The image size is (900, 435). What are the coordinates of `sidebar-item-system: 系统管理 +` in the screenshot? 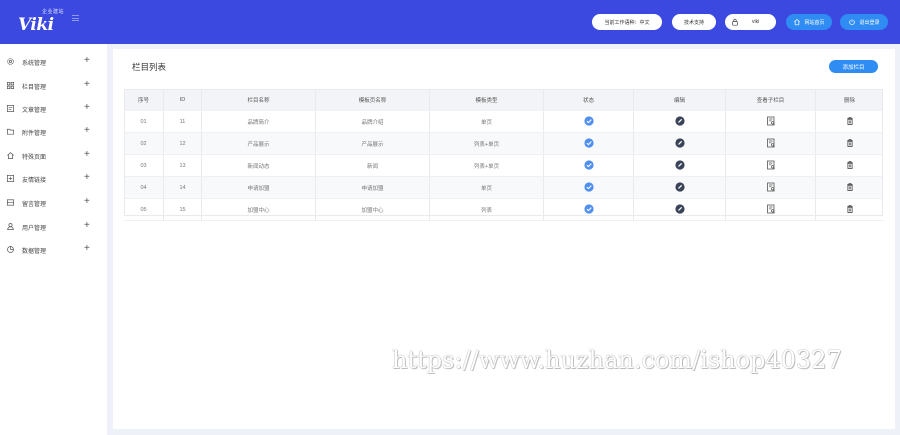 It's located at (53, 62).